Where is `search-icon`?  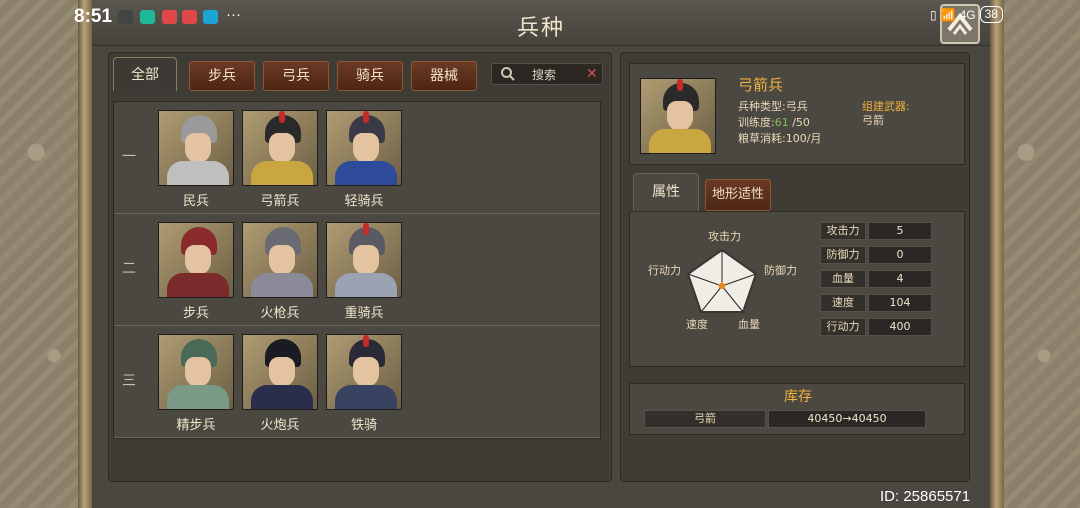 search-icon is located at coordinates (508, 74).